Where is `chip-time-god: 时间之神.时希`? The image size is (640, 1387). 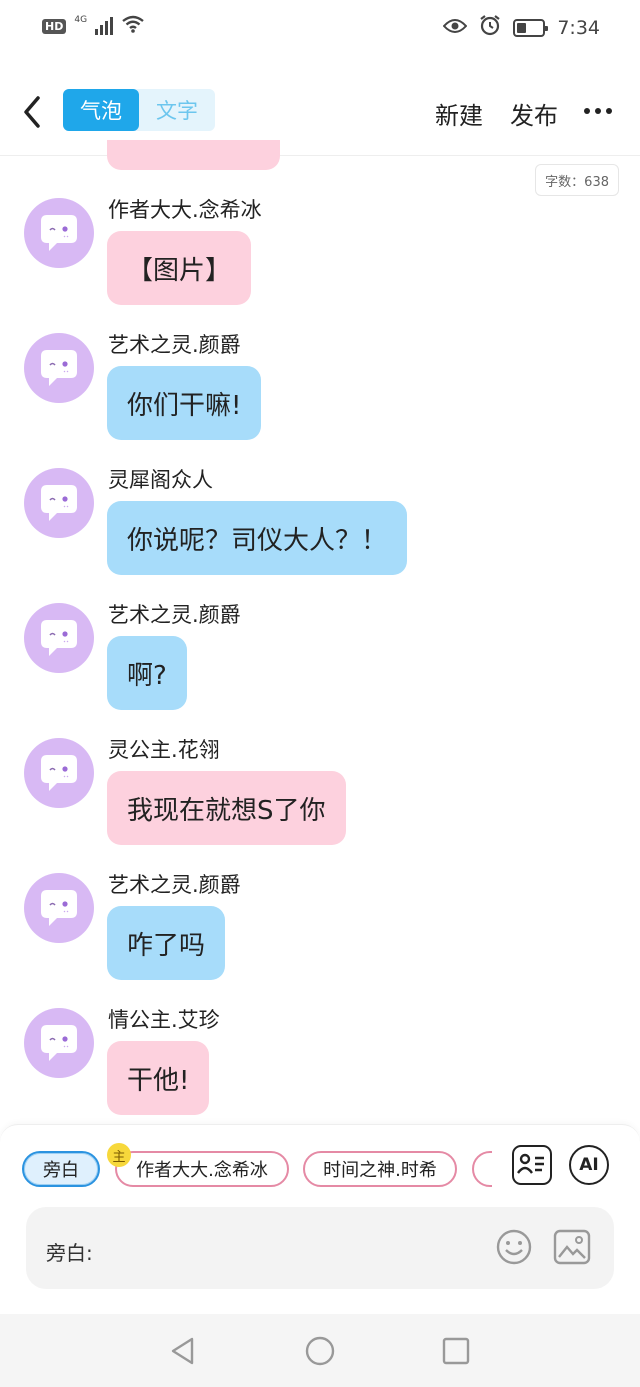
chip-time-god: 时间之神.时希 is located at coordinates (380, 1169).